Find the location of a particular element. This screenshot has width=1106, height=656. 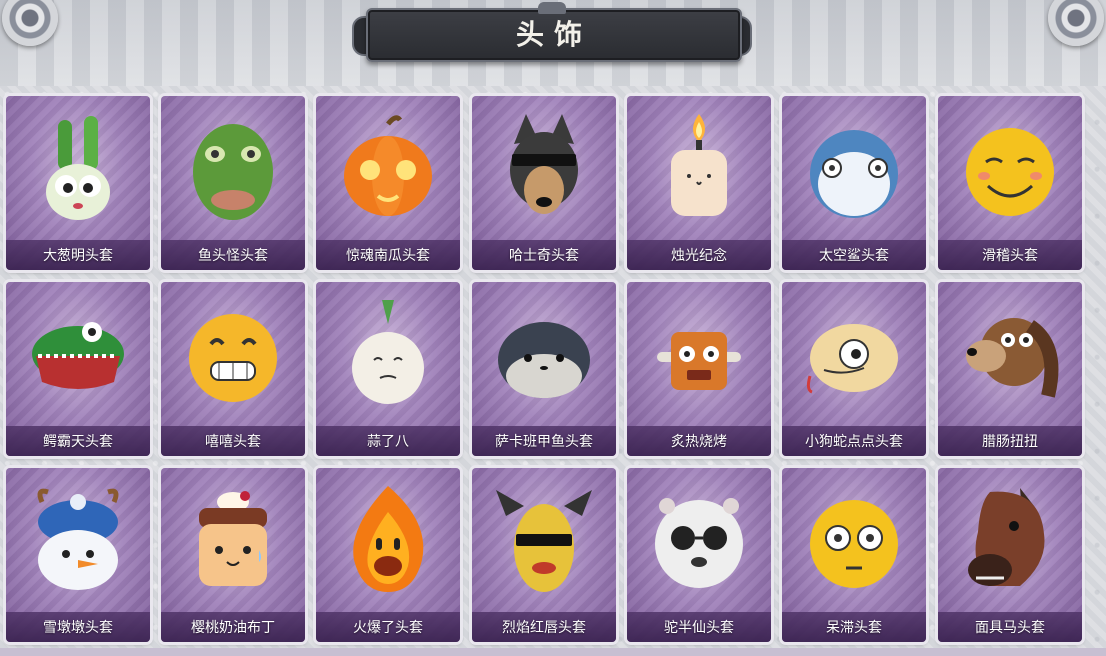

headwear-card: 面具马头套 is located at coordinates (1010, 555).